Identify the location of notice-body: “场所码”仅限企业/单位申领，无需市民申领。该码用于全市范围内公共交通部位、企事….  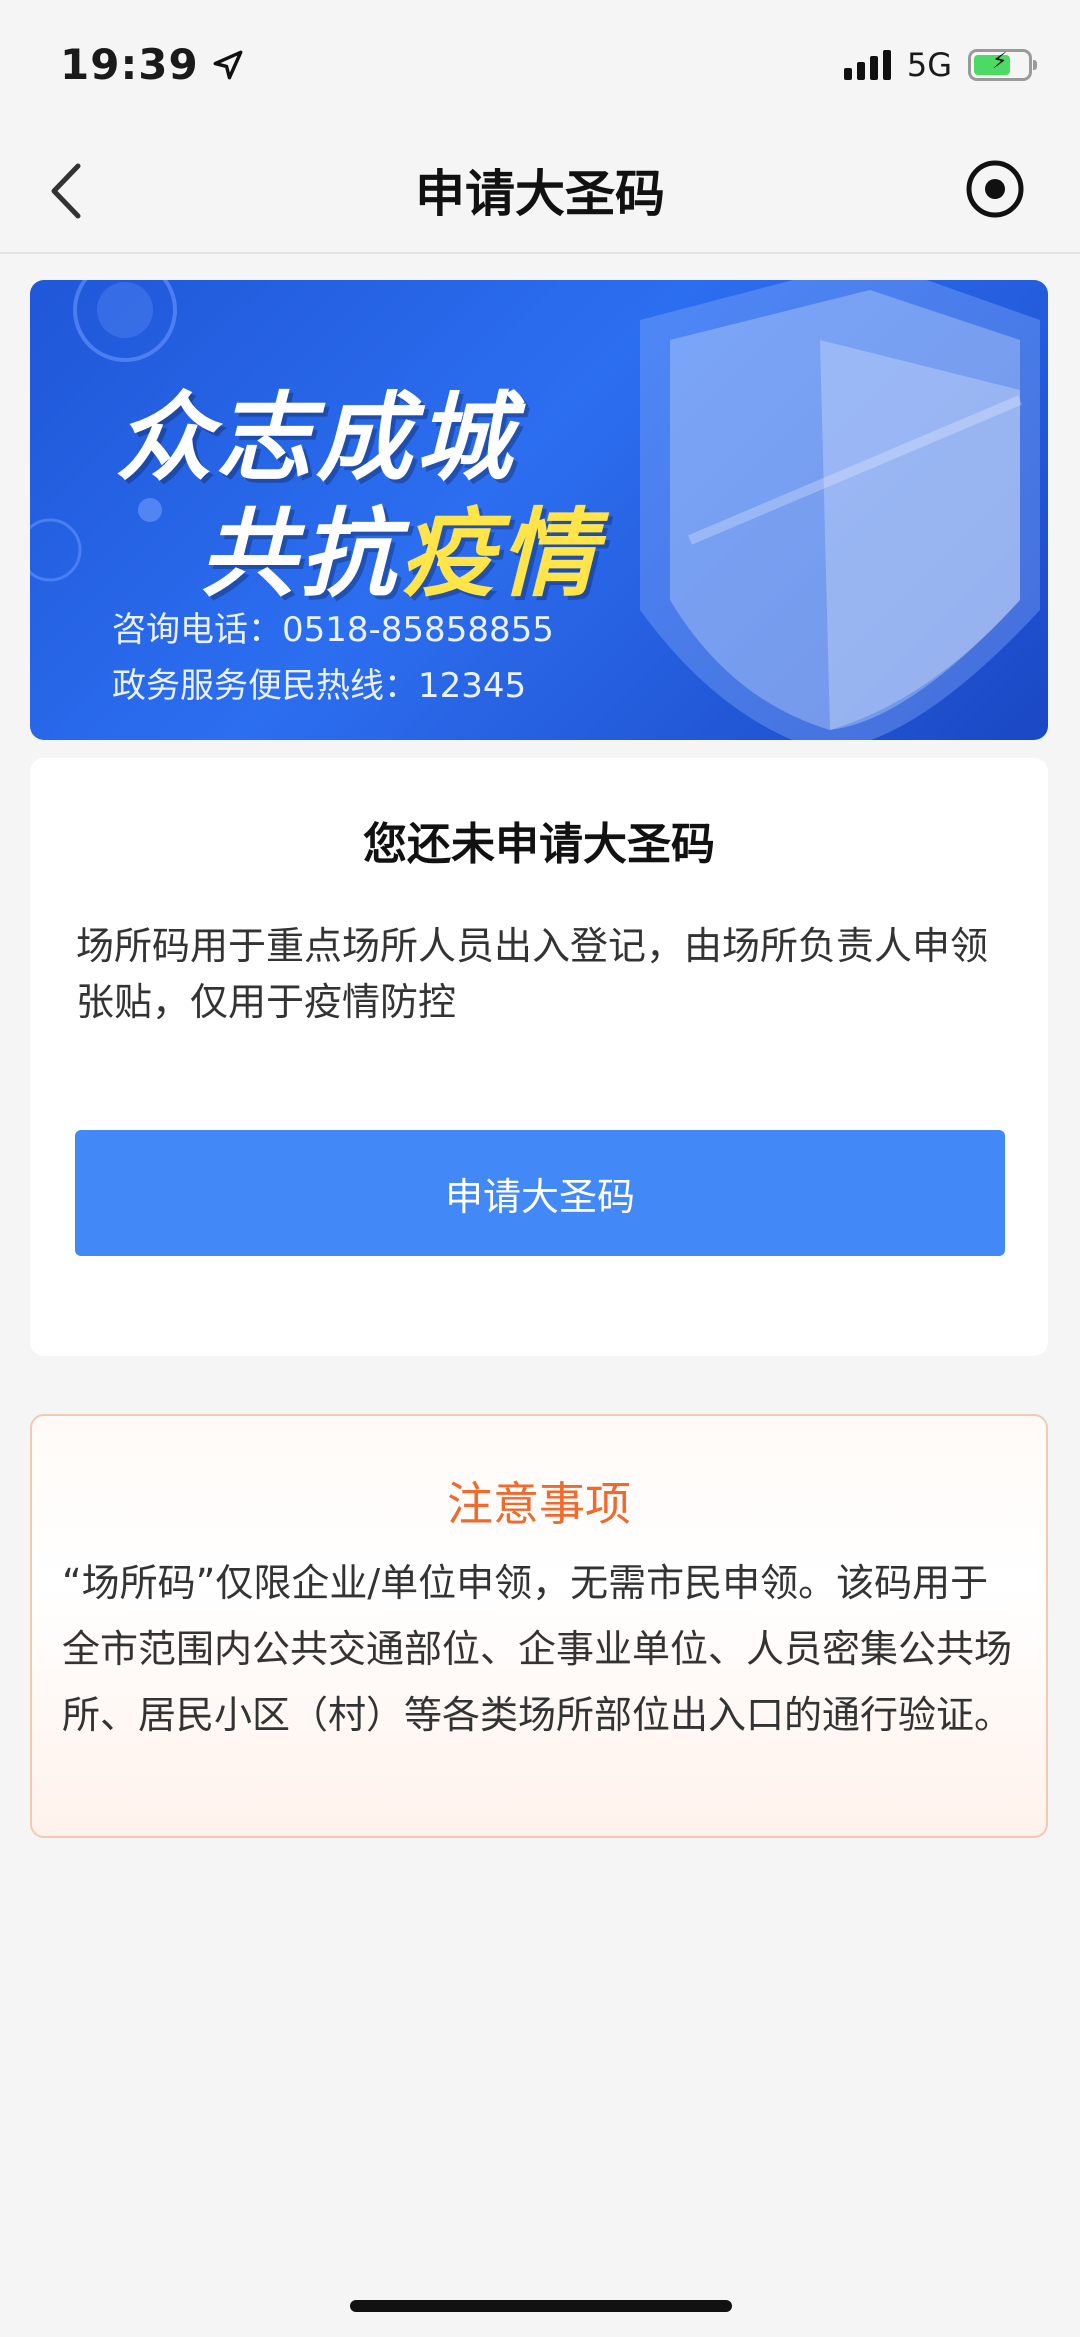
(537, 1649).